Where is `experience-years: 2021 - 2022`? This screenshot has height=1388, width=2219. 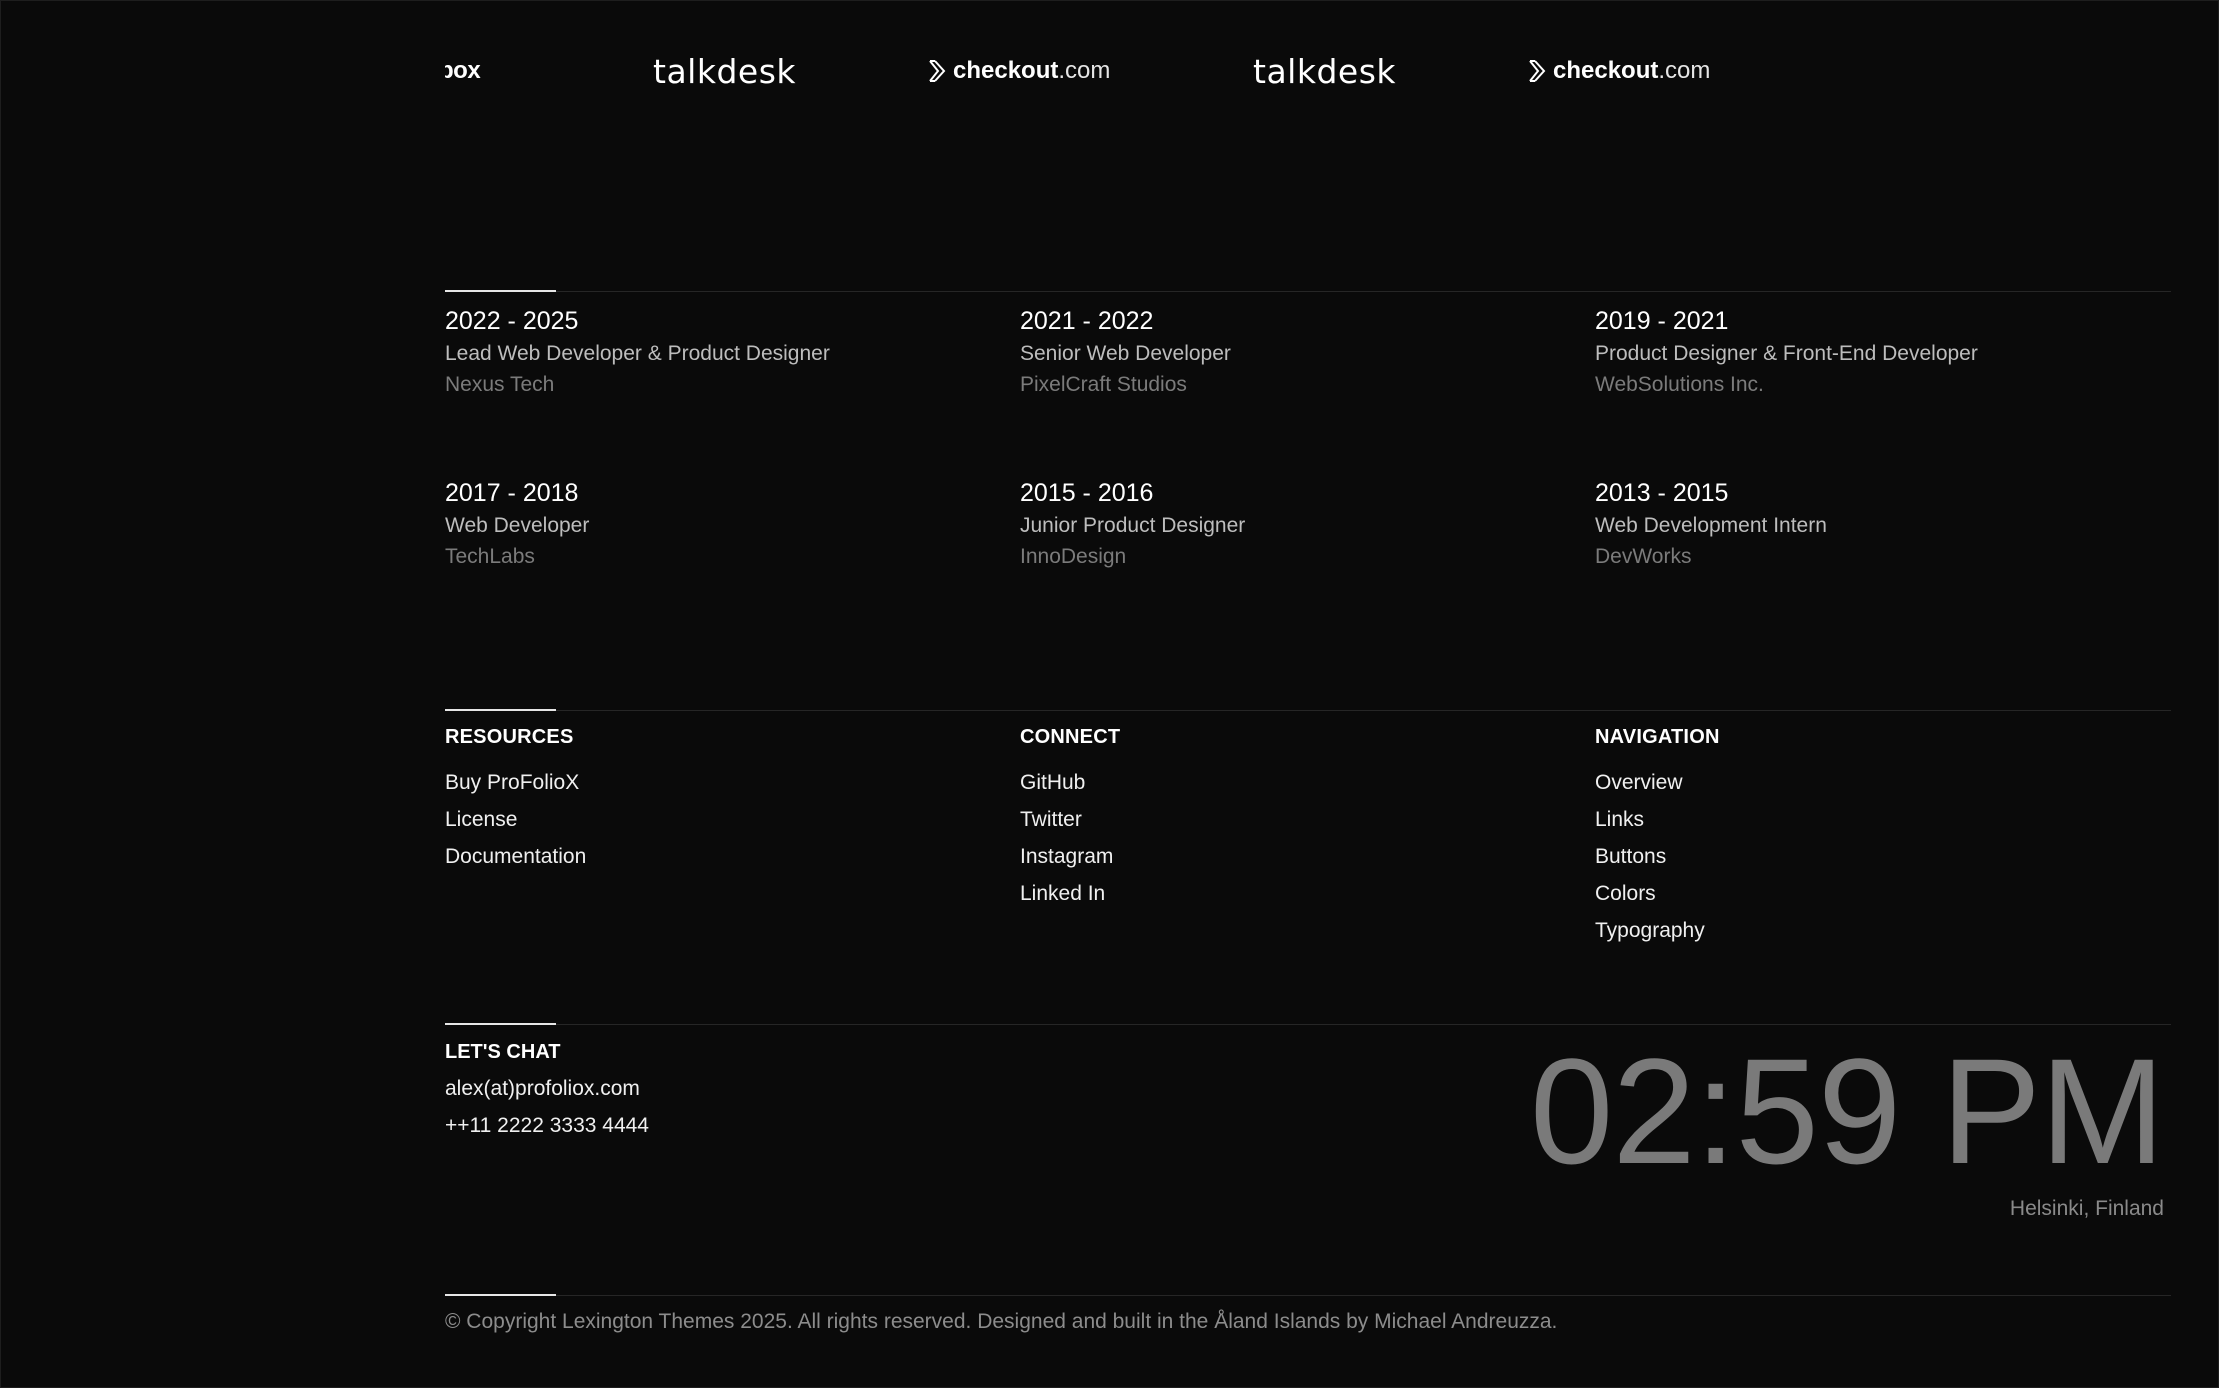 experience-years: 2021 - 2022 is located at coordinates (1087, 321).